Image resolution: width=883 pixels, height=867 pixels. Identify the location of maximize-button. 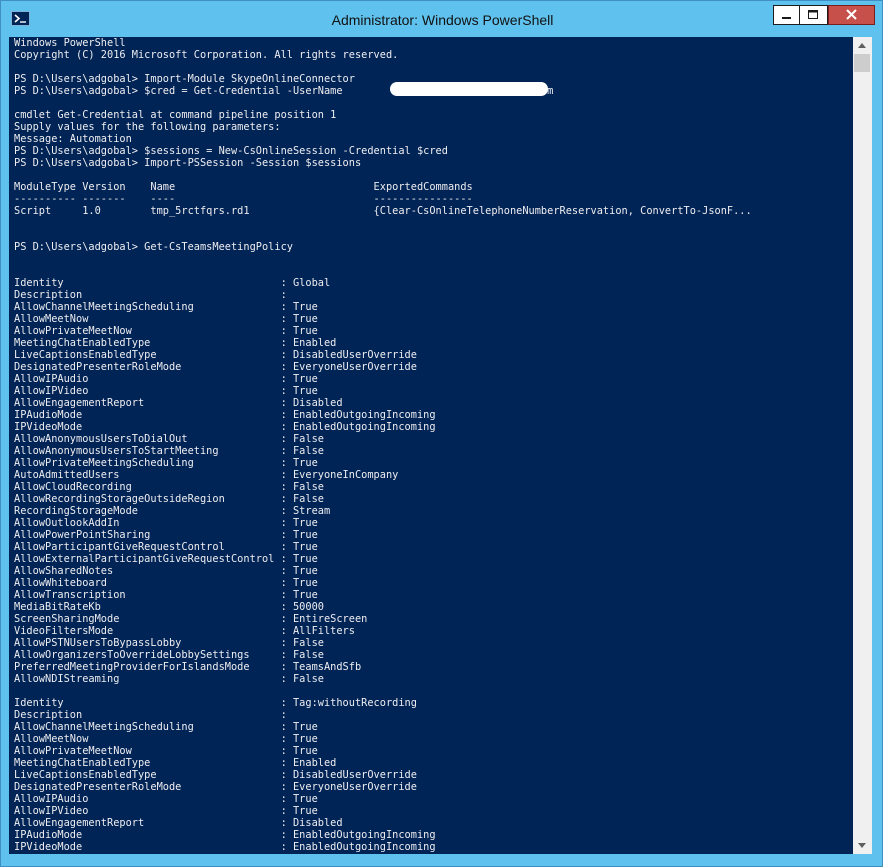
(814, 15).